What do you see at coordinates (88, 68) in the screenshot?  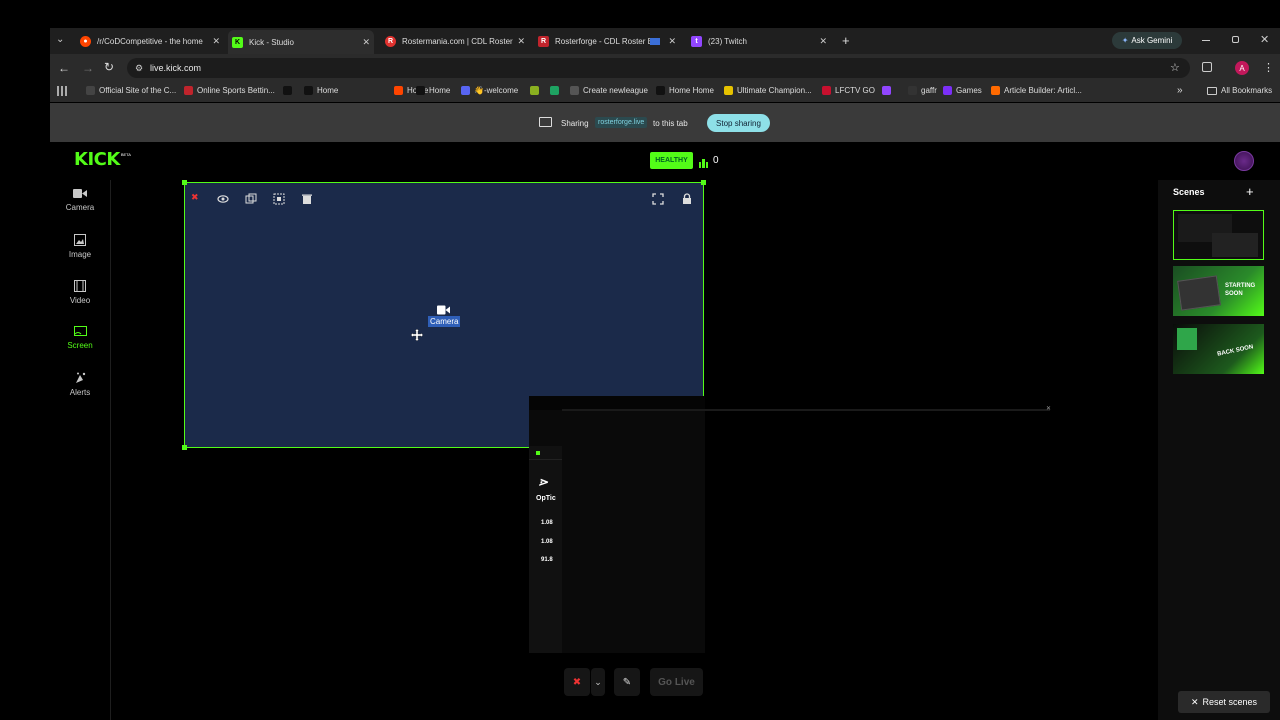 I see `forward-button: →` at bounding box center [88, 68].